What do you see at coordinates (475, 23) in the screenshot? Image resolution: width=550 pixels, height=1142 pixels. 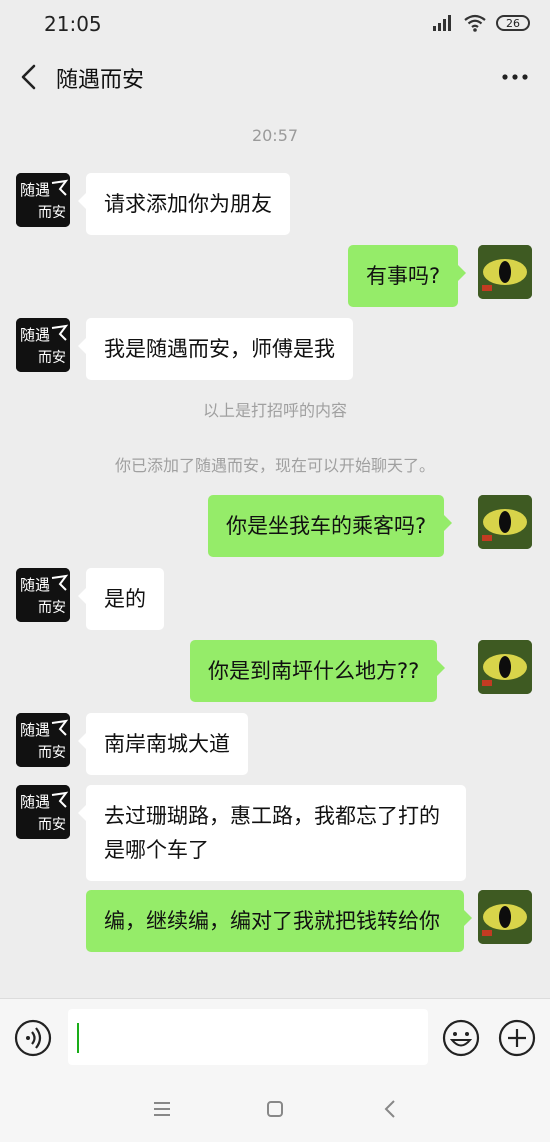 I see `wifi-icon` at bounding box center [475, 23].